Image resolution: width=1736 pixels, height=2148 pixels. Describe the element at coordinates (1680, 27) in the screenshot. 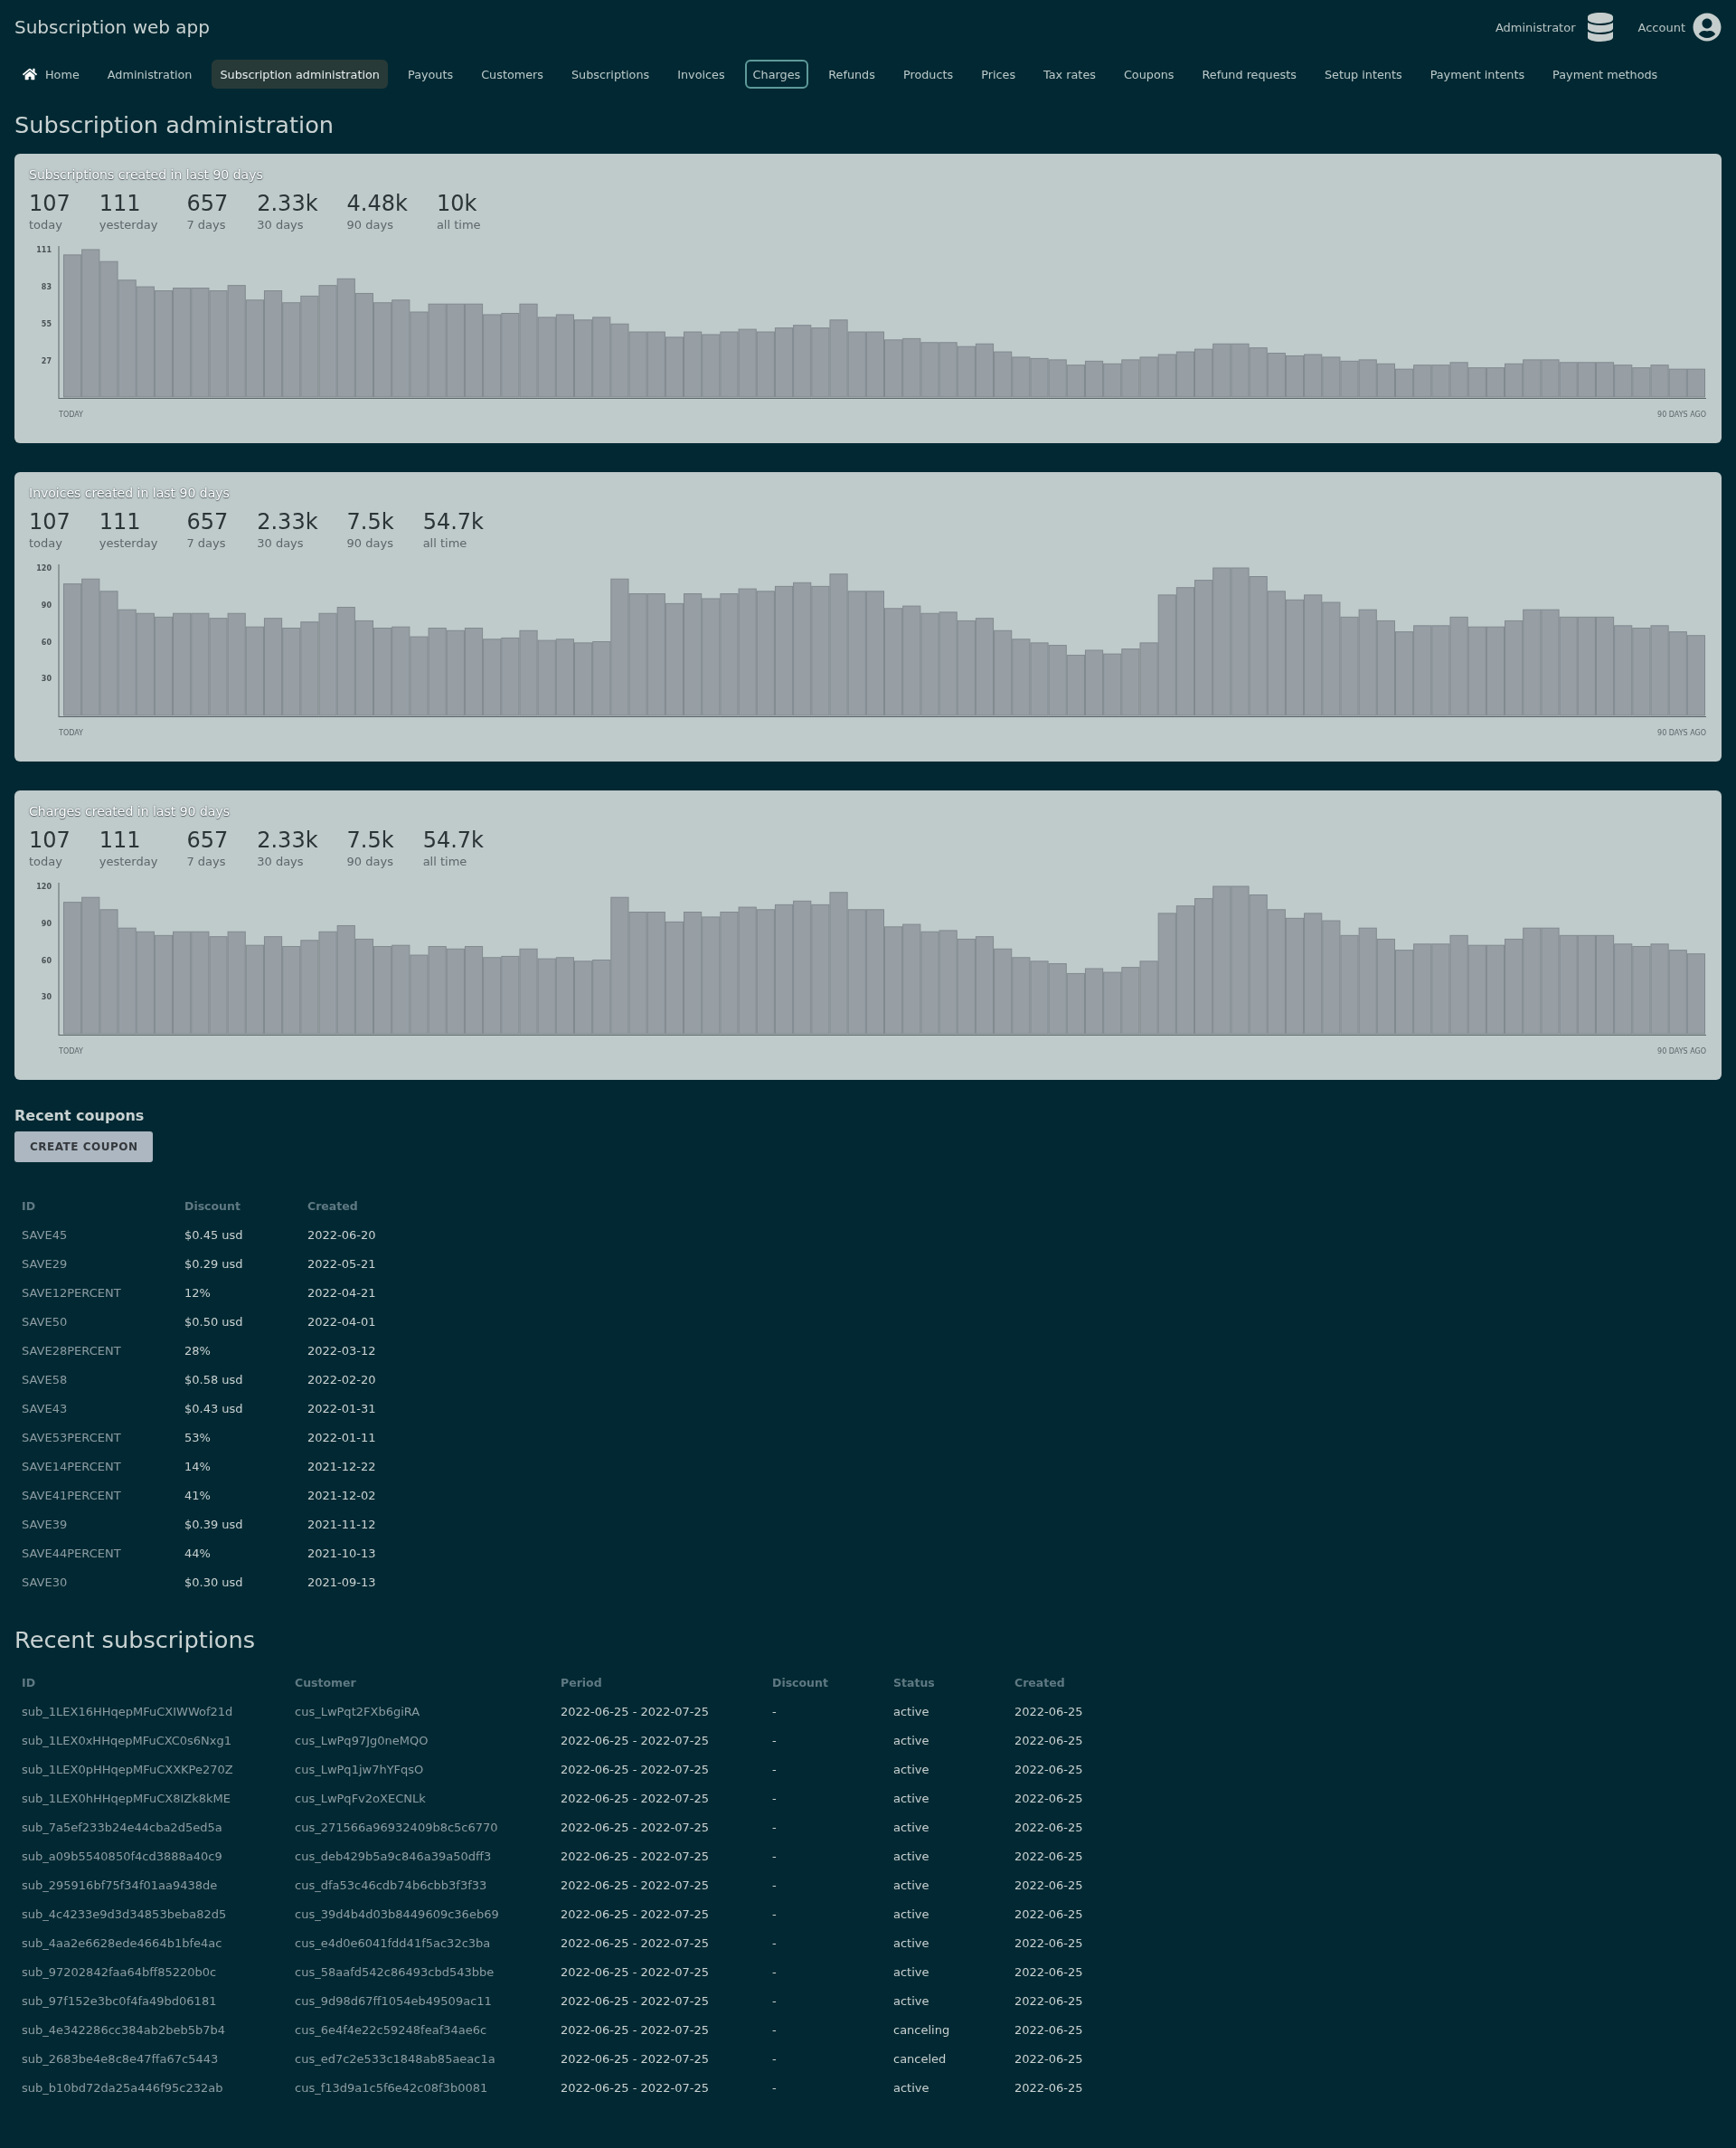

I see `account-menu-button: Account` at that location.